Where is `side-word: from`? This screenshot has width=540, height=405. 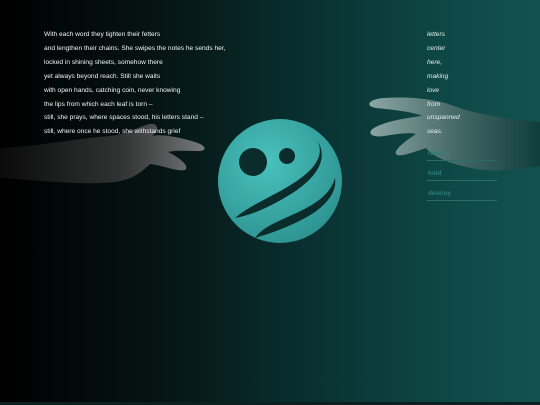
side-word: from is located at coordinates (434, 104).